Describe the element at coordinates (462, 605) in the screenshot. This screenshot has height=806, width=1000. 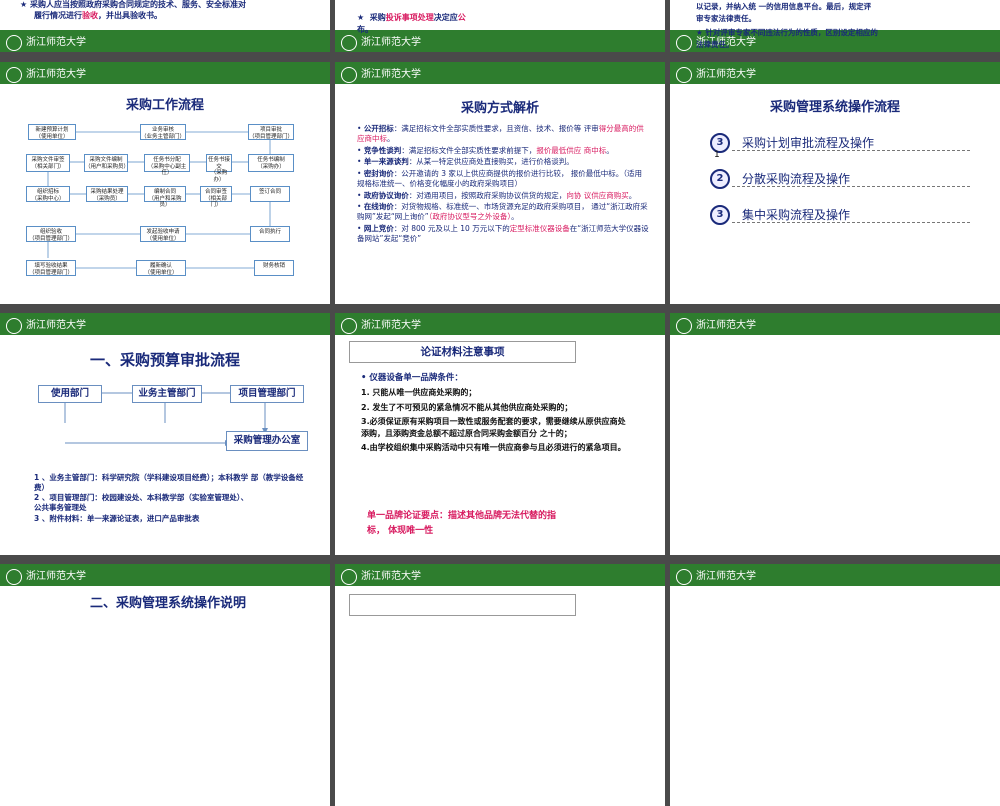
I see `title-box` at that location.